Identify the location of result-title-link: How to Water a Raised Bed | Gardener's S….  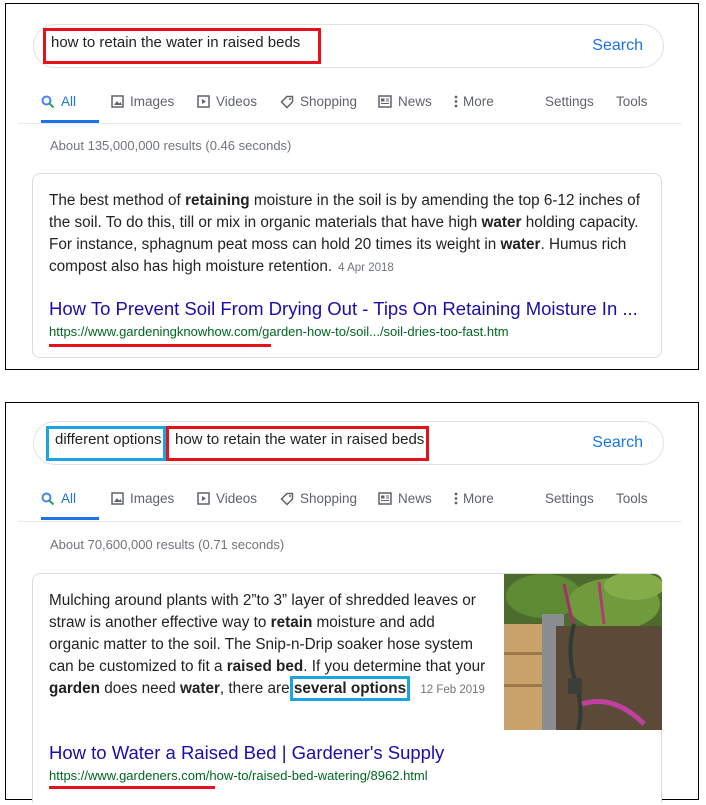
(246, 753).